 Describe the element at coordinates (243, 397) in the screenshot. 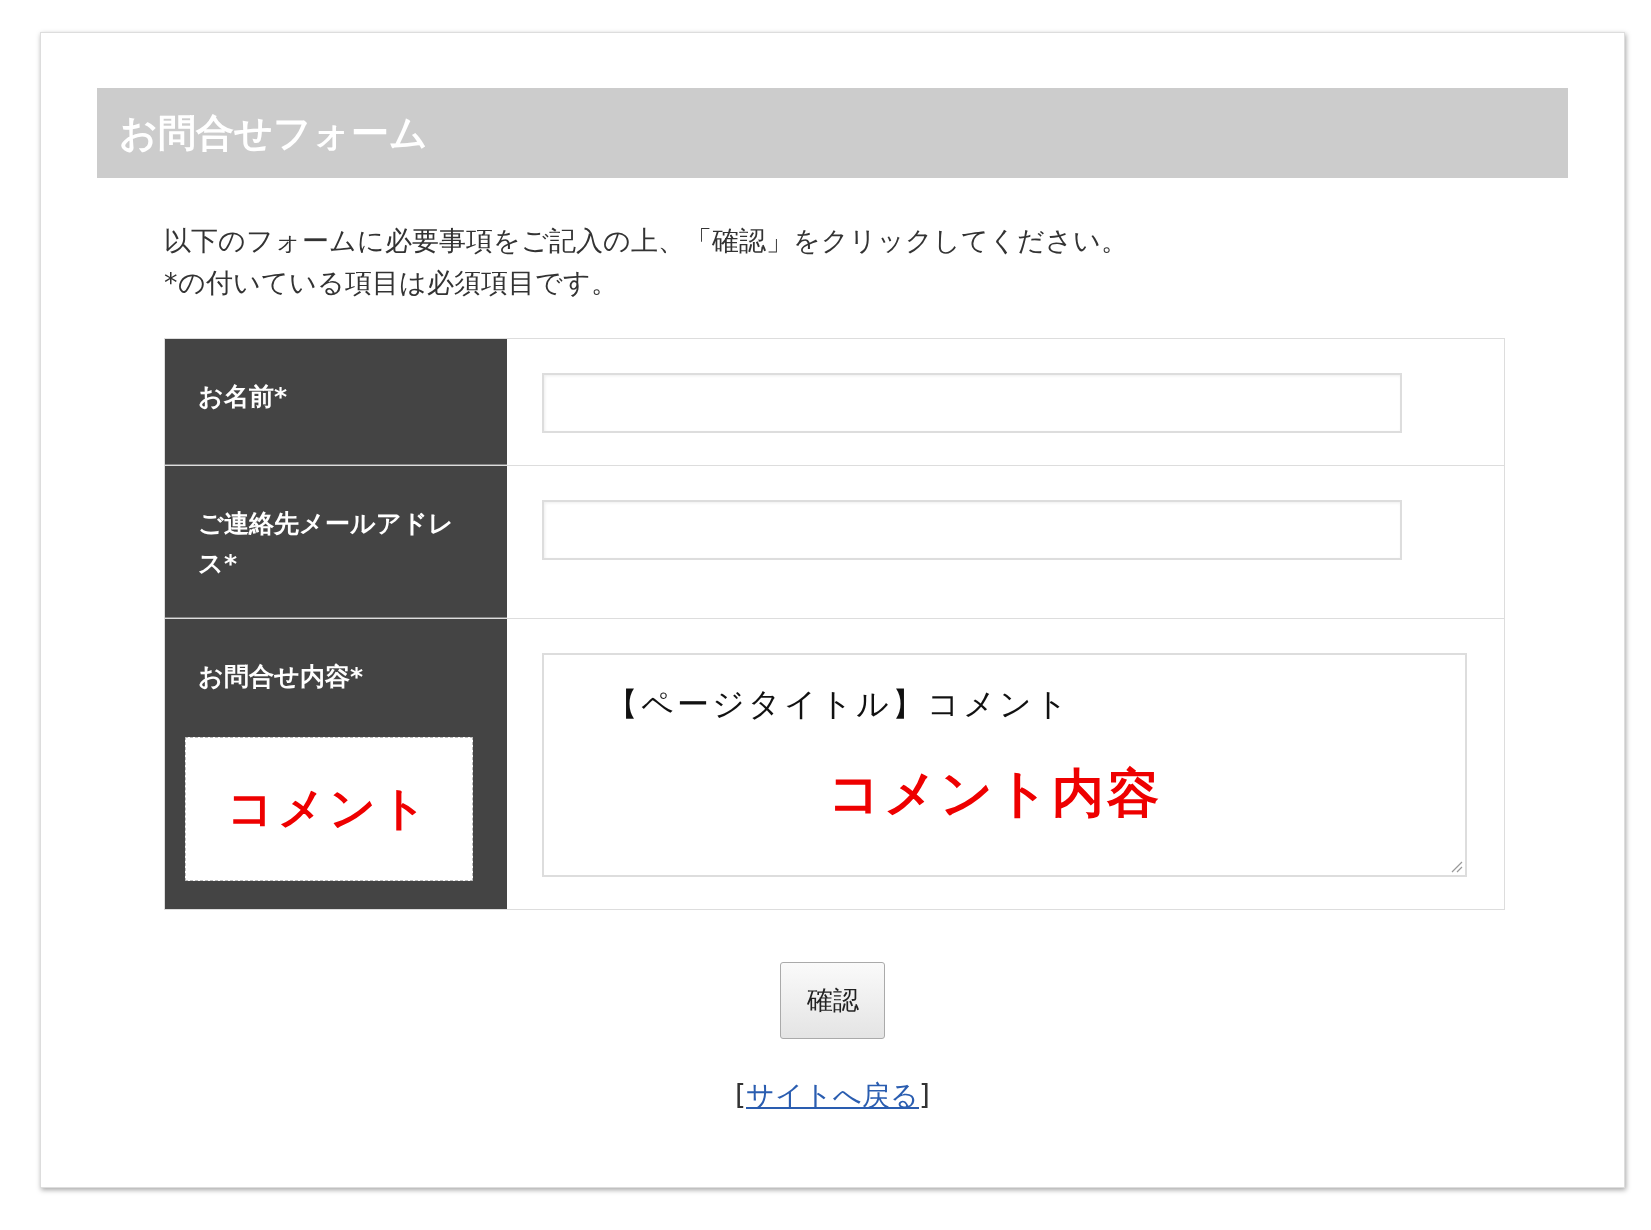

I see `field-label: お名前*` at that location.